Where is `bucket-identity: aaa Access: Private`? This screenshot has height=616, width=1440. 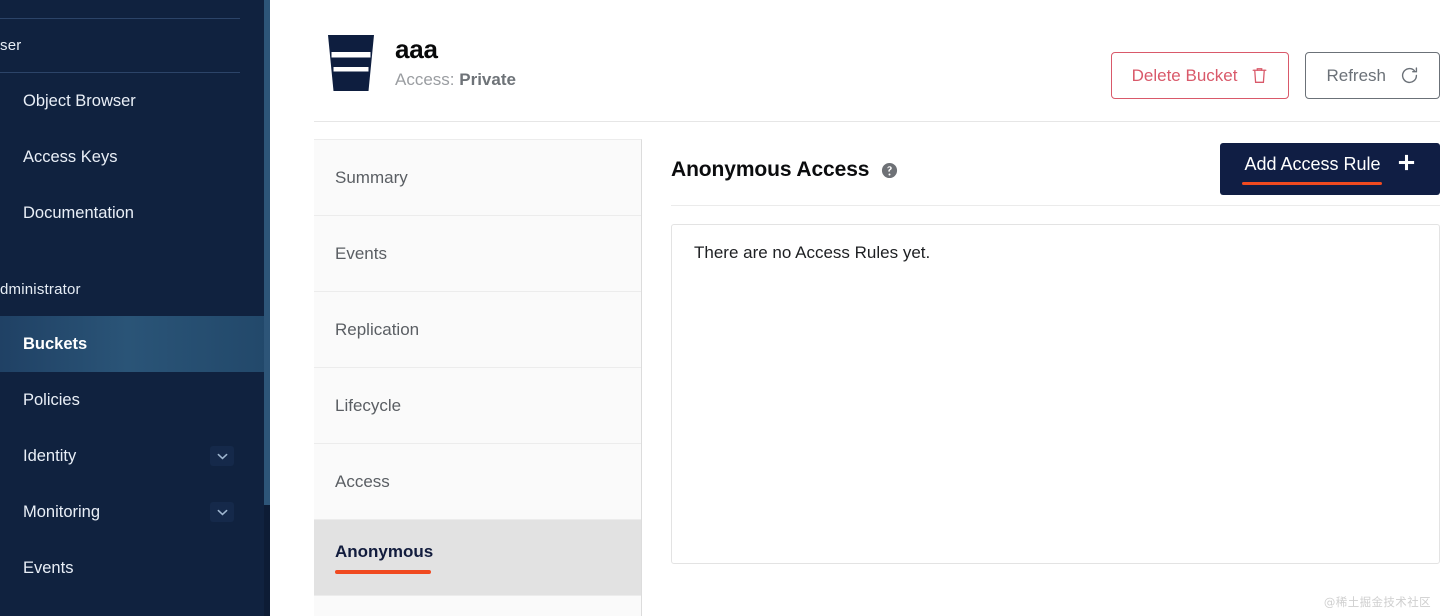
bucket-identity: aaa Access: Private is located at coordinates (420, 63).